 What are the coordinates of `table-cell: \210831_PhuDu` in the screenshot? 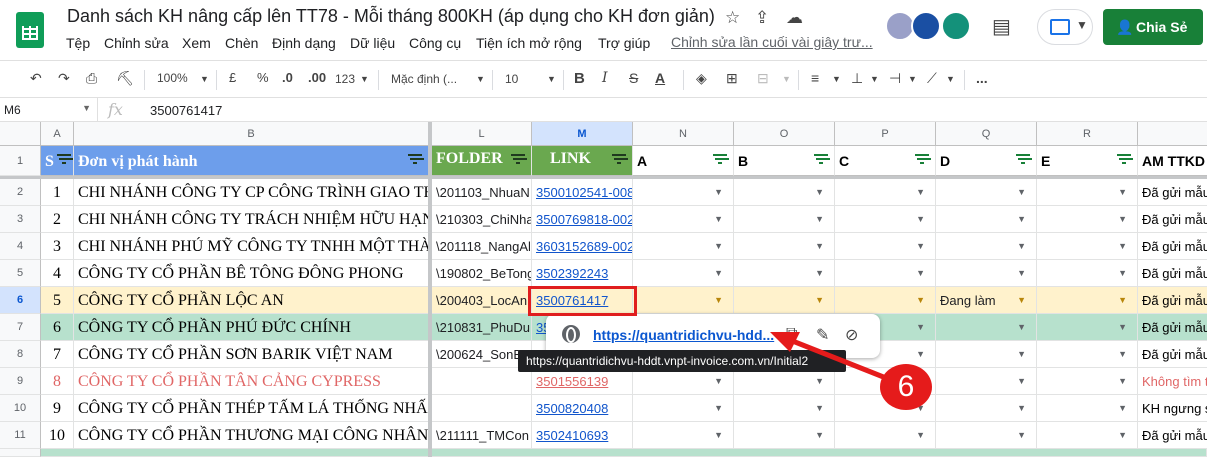 It's located at (482, 327).